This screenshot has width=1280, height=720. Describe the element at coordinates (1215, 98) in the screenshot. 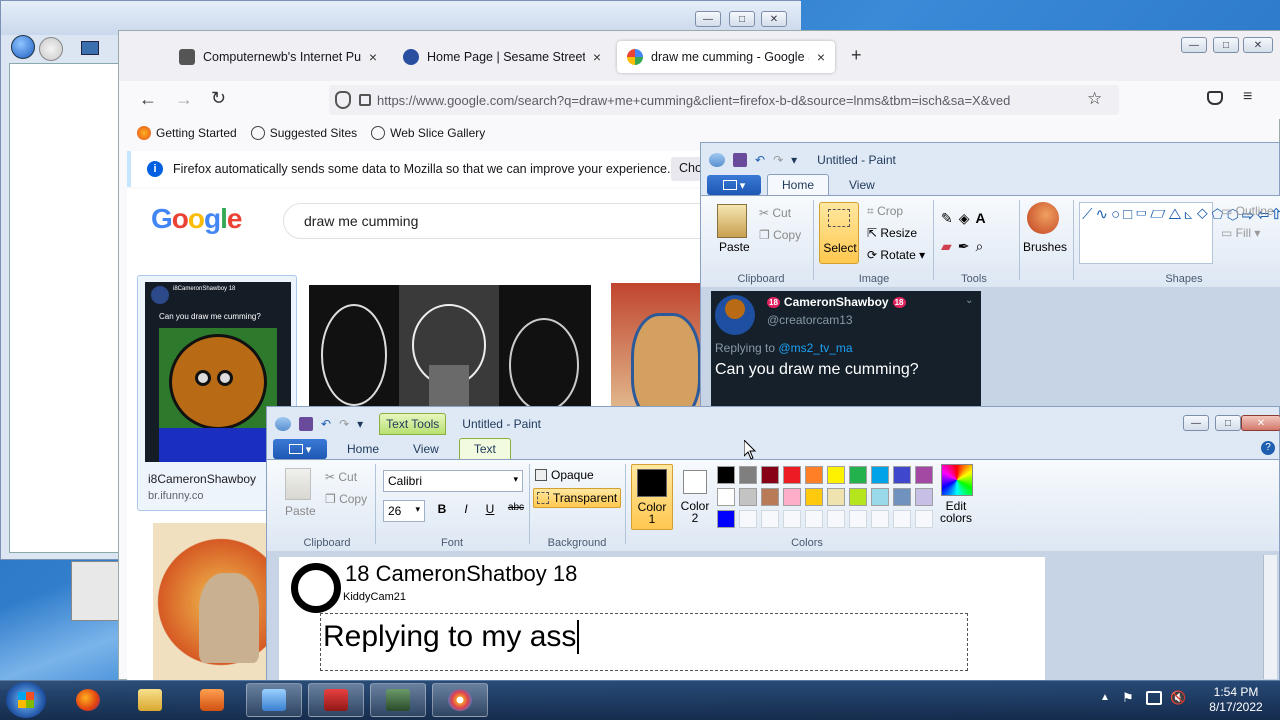

I see `pocket-icon` at that location.